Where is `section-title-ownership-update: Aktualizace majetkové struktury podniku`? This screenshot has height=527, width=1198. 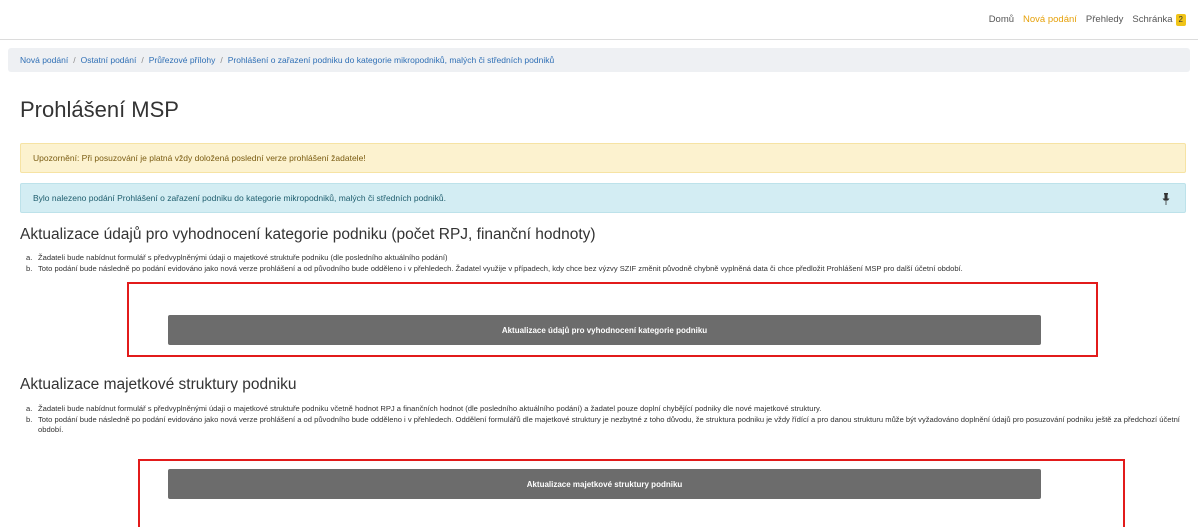
section-title-ownership-update: Aktualizace majetkové struktury podniku is located at coordinates (158, 384).